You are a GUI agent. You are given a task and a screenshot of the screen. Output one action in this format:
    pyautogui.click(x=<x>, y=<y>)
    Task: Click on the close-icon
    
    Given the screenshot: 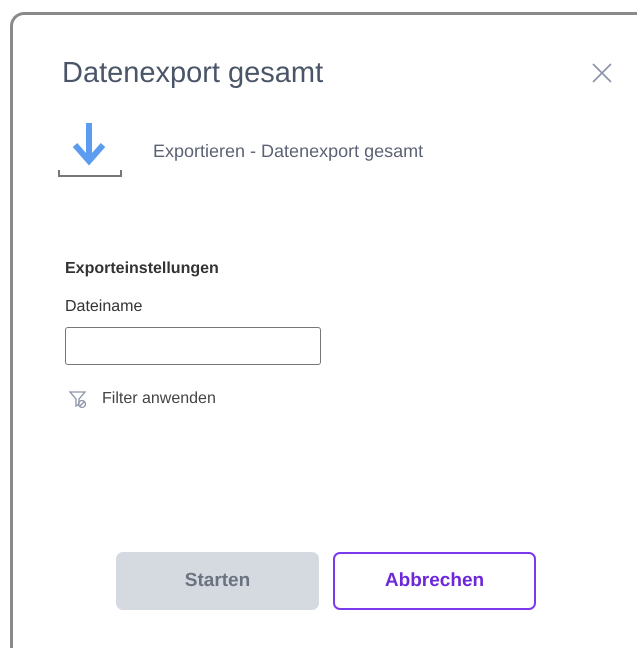 What is the action you would take?
    pyautogui.click(x=602, y=73)
    